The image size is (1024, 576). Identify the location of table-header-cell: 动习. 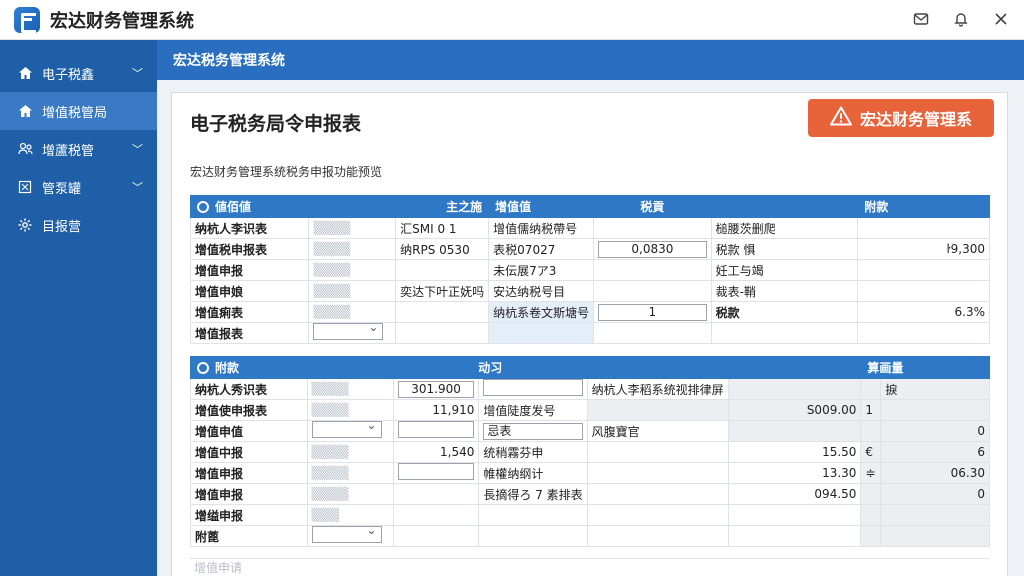
(490, 367).